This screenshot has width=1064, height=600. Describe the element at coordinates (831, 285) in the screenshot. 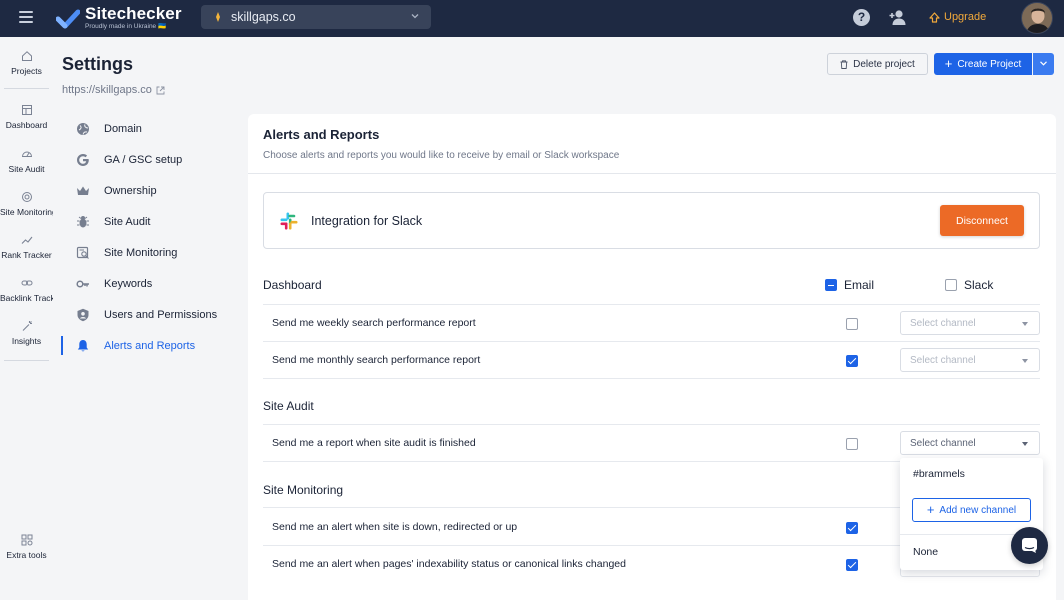

I see `email-select-all-checkbox` at that location.